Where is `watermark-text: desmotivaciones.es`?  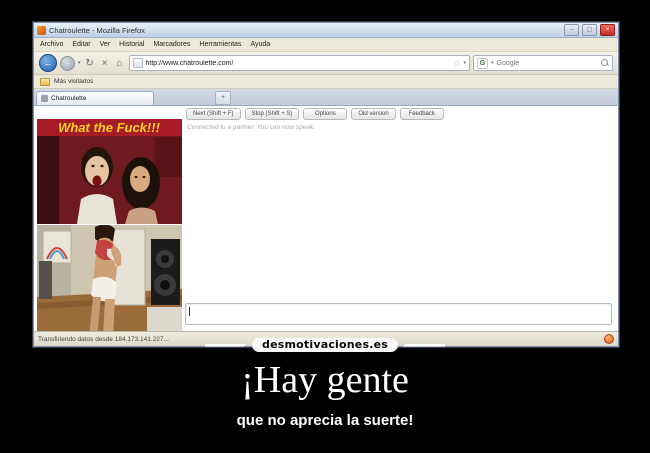 watermark-text: desmotivaciones.es is located at coordinates (325, 345).